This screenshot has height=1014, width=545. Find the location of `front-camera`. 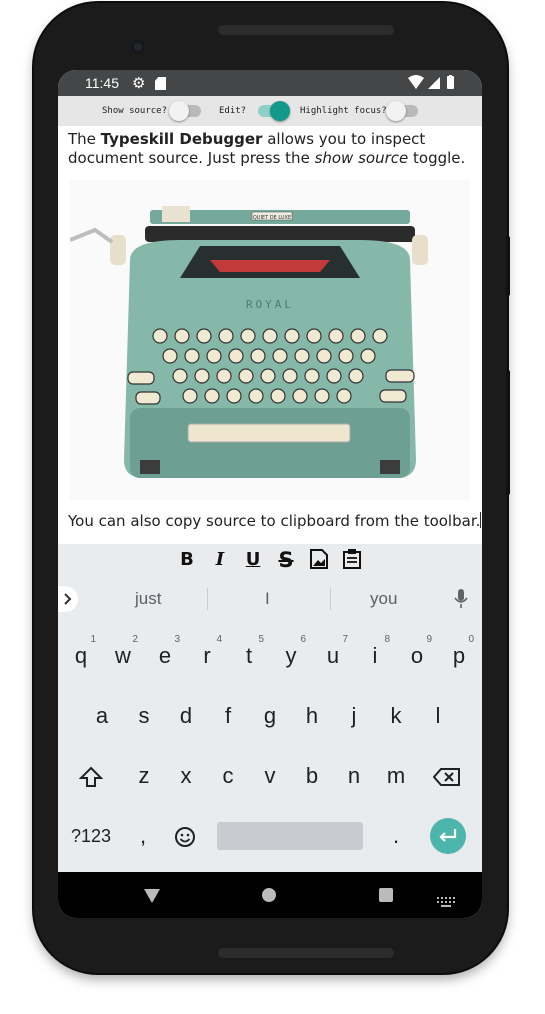

front-camera is located at coordinates (138, 47).